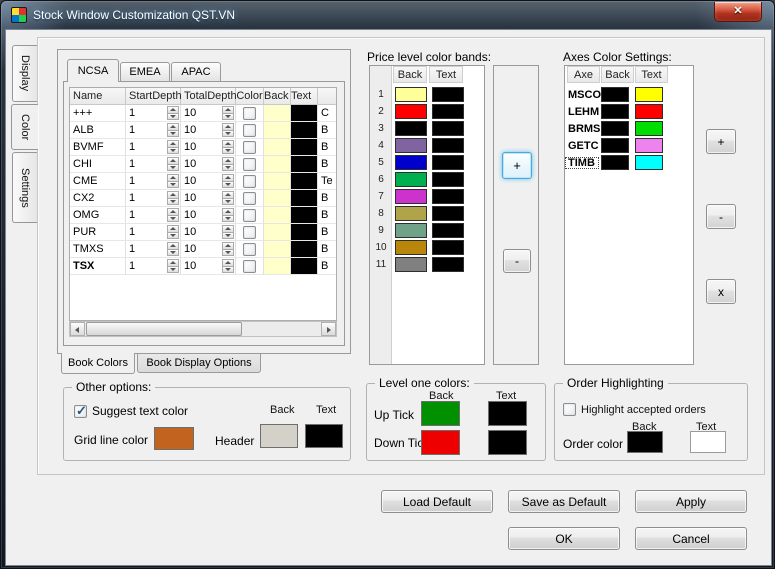 This screenshot has height=569, width=775. Describe the element at coordinates (203, 266) in the screenshot. I see `table-row: TSX 1 10 B` at that location.